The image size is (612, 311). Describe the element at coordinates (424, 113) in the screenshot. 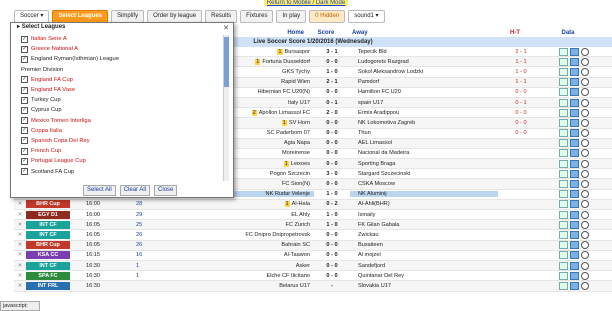

I see `away-team: Ermis Aradippou` at that location.